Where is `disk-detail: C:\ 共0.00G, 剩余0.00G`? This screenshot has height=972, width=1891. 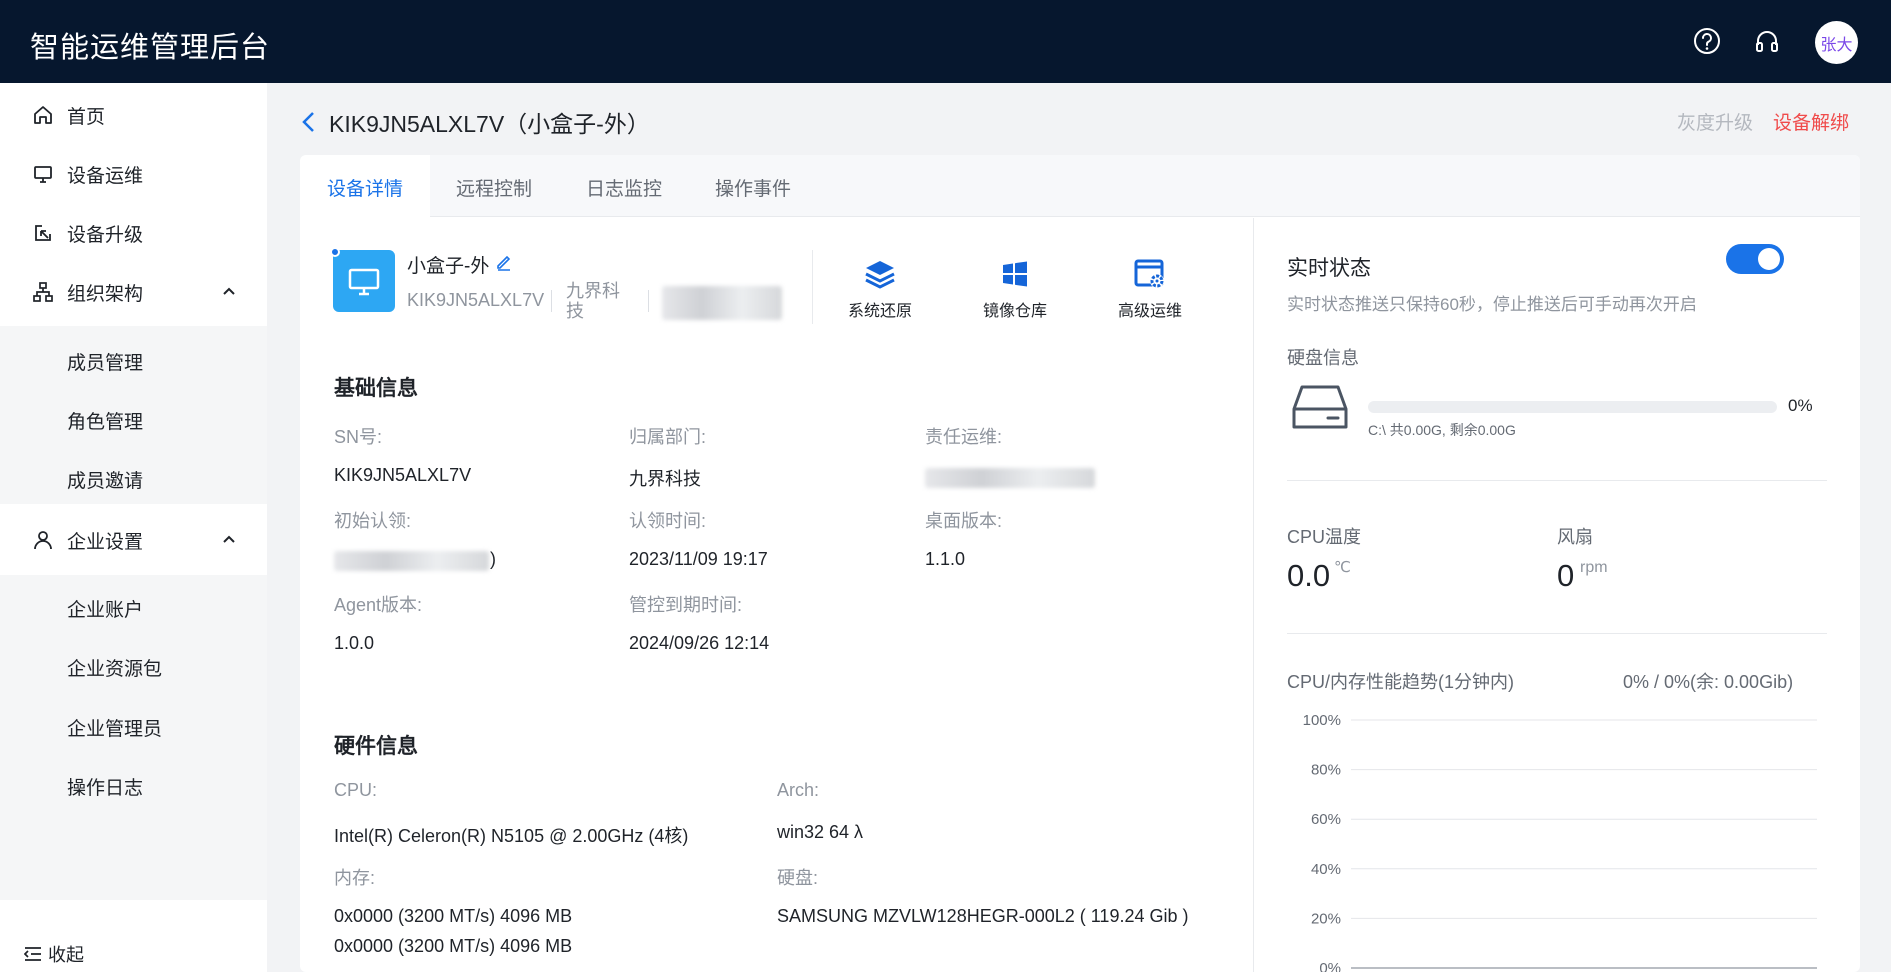 disk-detail: C:\ 共0.00G, 剩余0.00G is located at coordinates (1442, 430).